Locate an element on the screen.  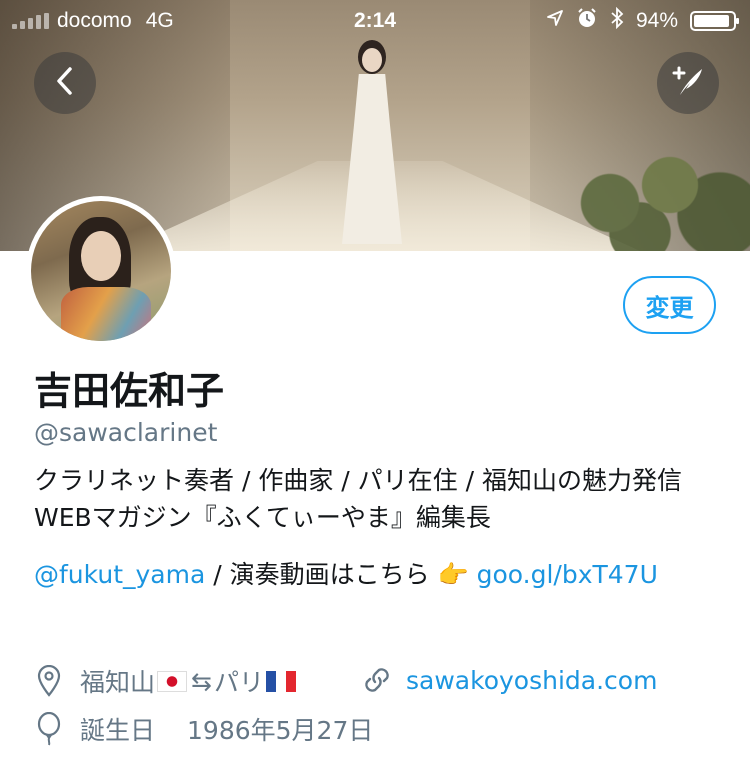
location-from: 福知山 is located at coordinates (118, 682).